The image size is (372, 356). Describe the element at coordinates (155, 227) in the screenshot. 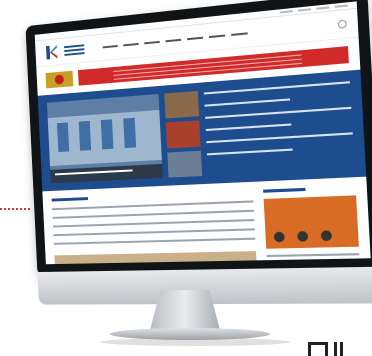

I see `news-list` at that location.